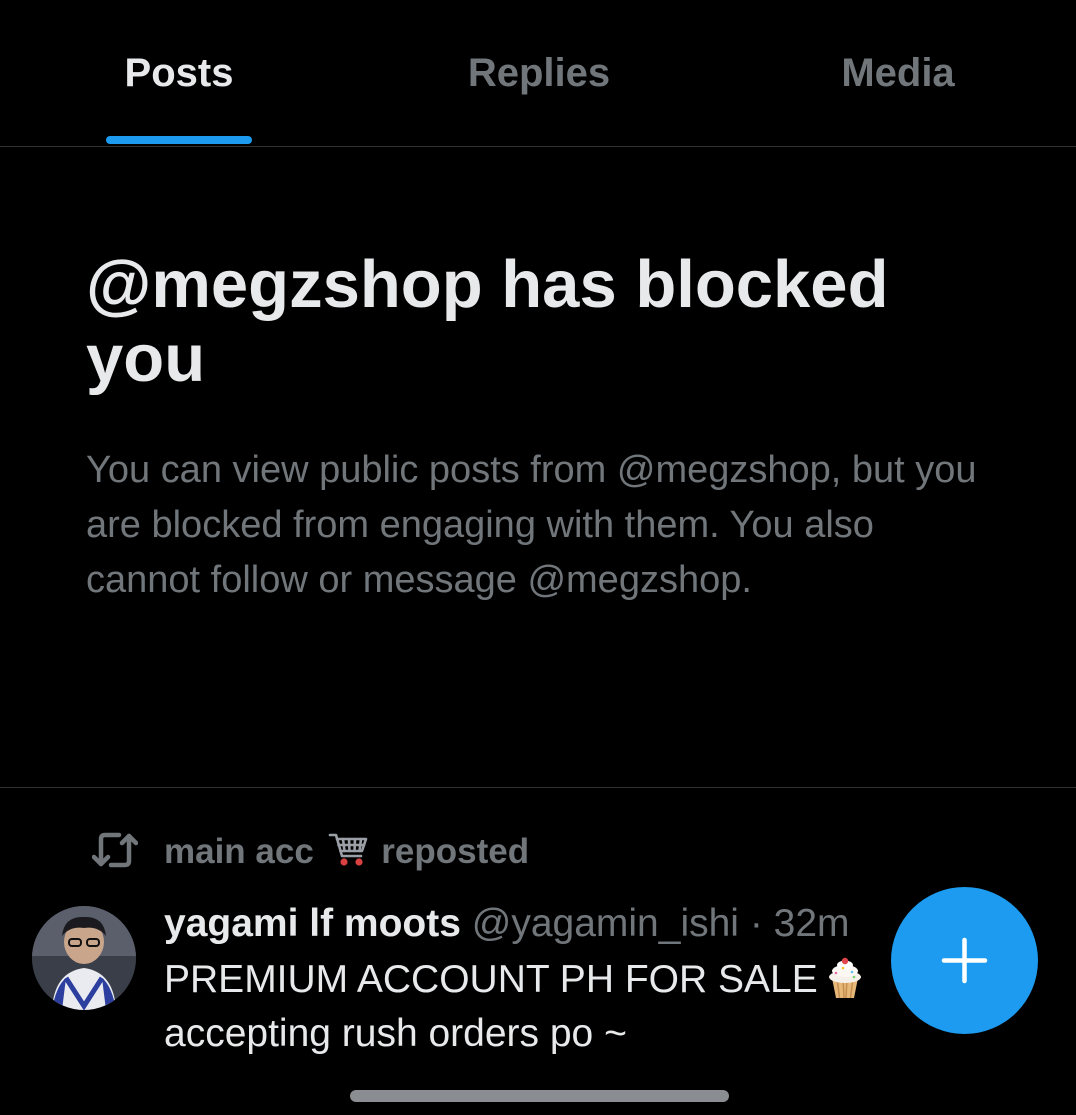 The height and width of the screenshot is (1115, 1076). I want to click on compose-button, so click(964, 960).